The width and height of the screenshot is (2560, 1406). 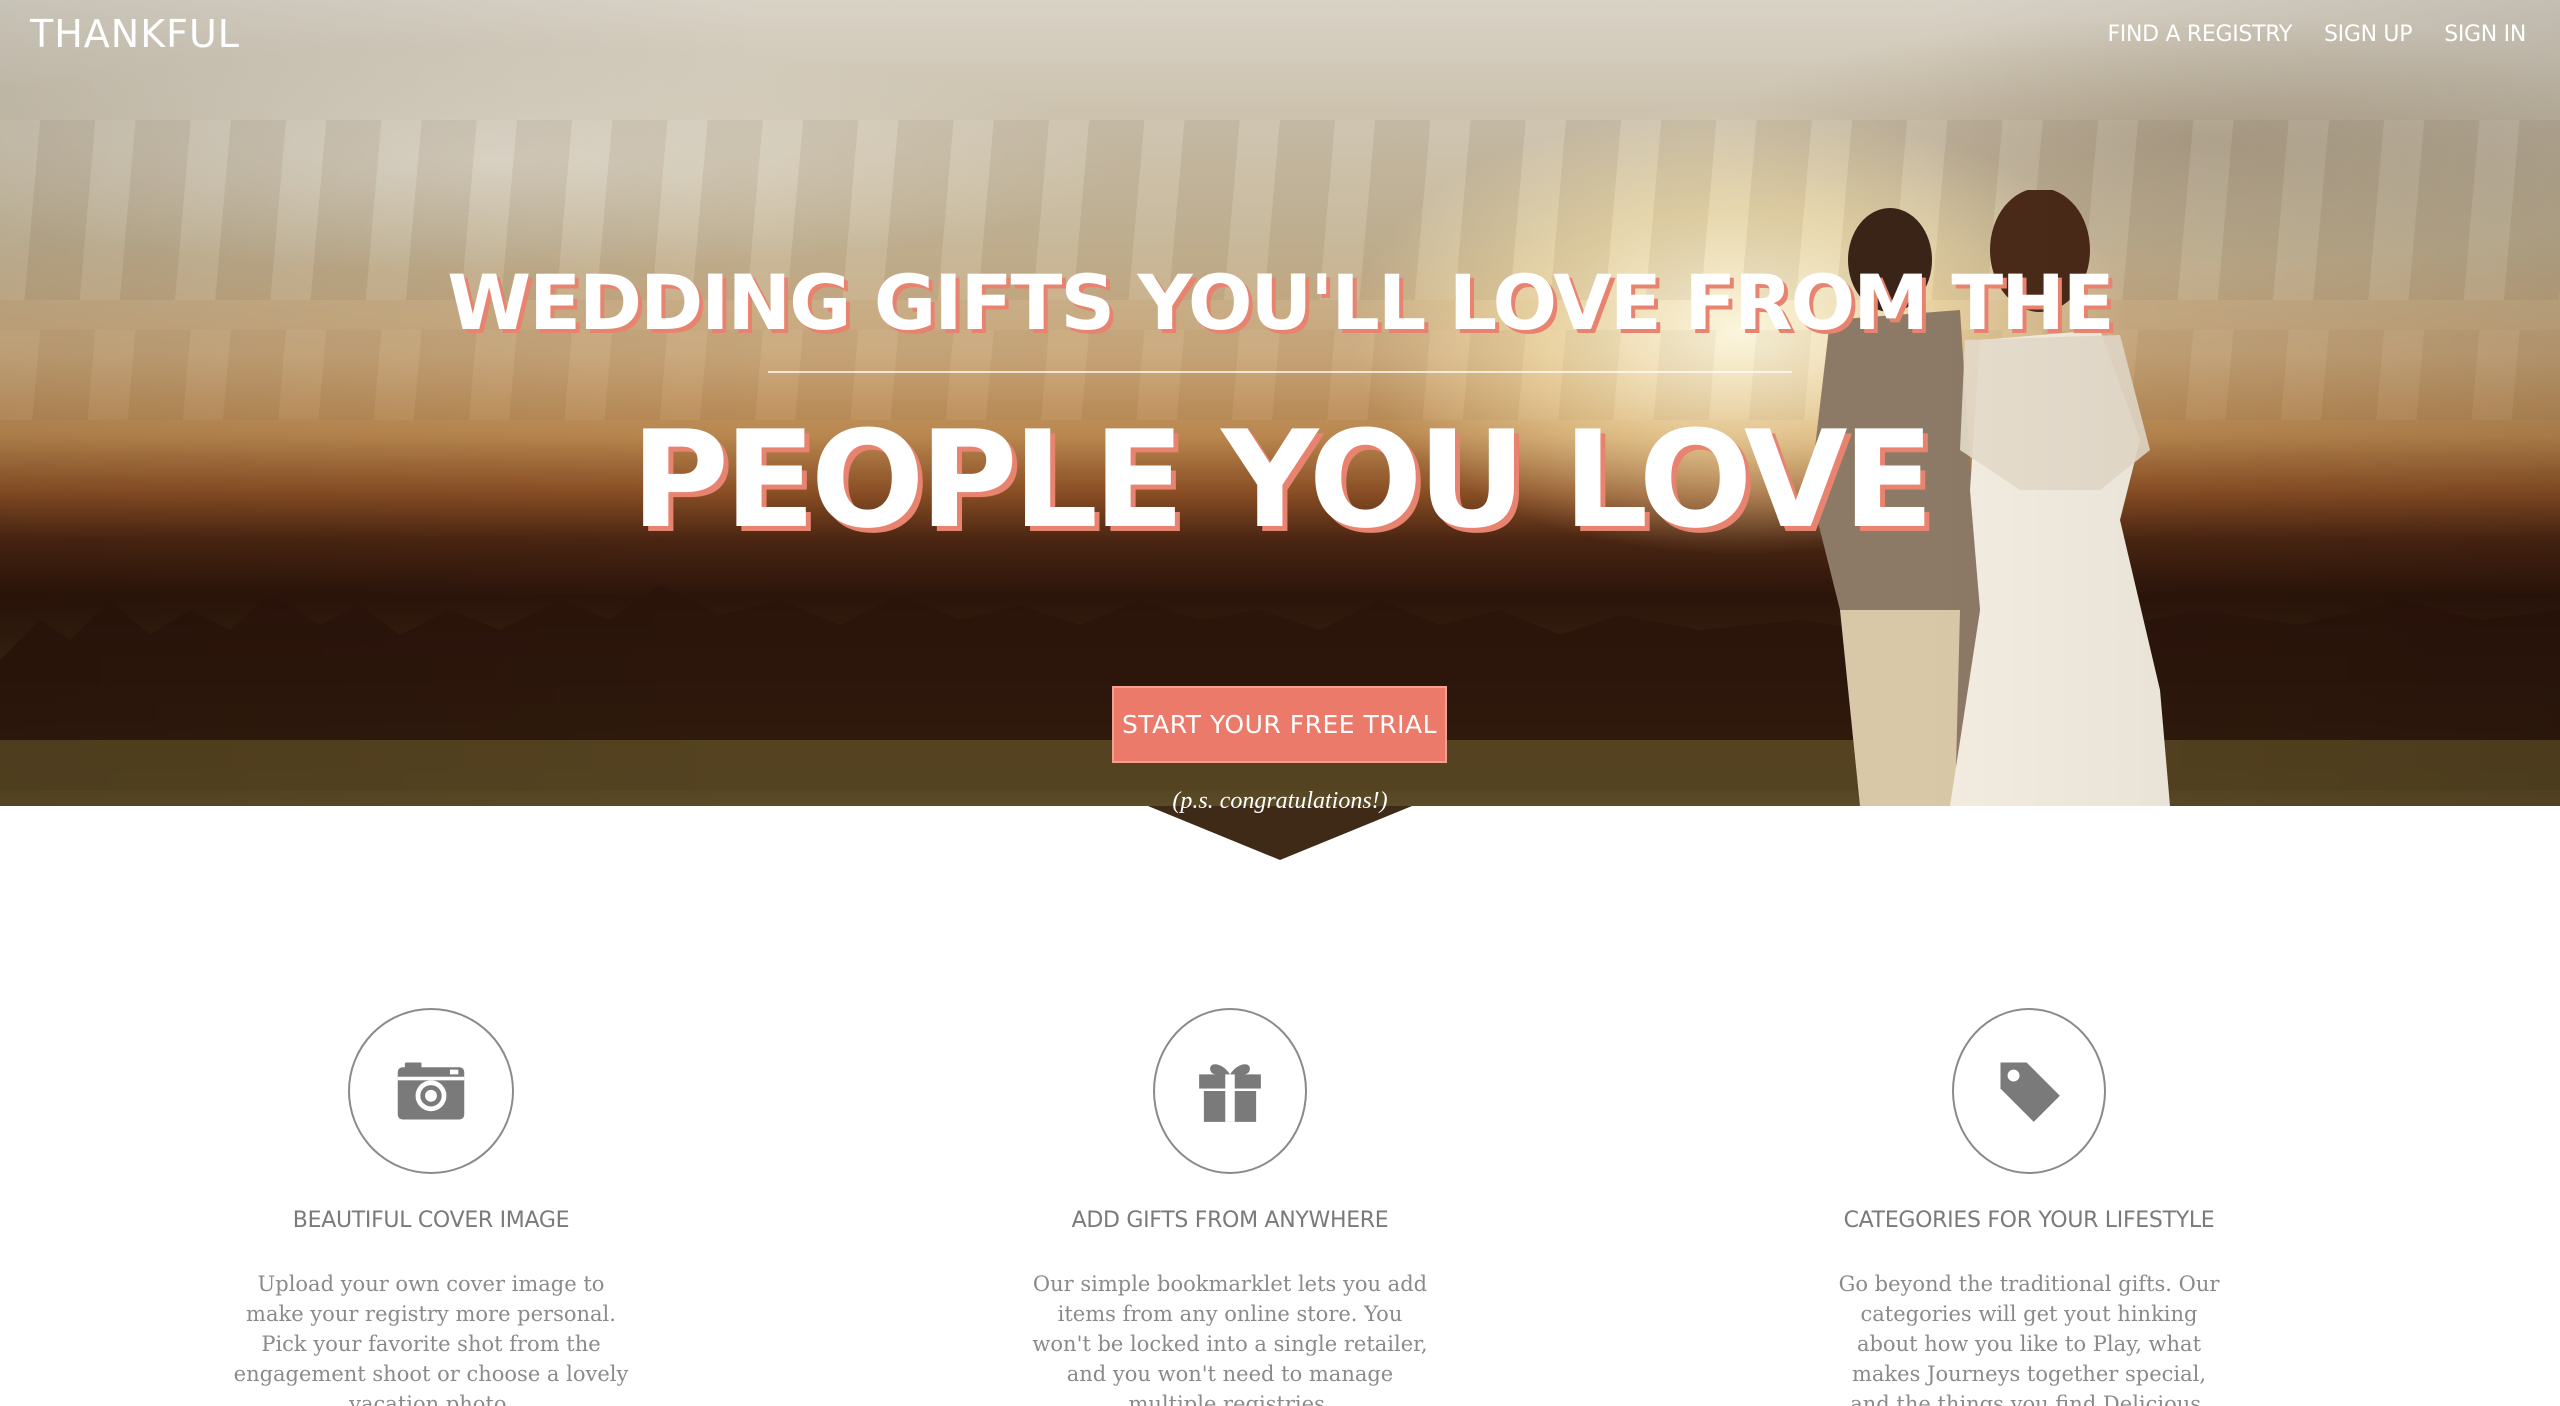 I want to click on tag-icon, so click(x=2030, y=1092).